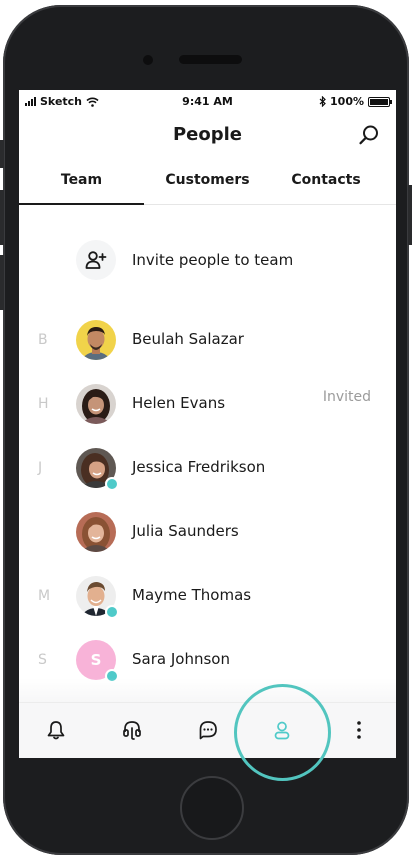 The width and height of the screenshot is (416, 861). I want to click on chat-bubble-icon, so click(208, 730).